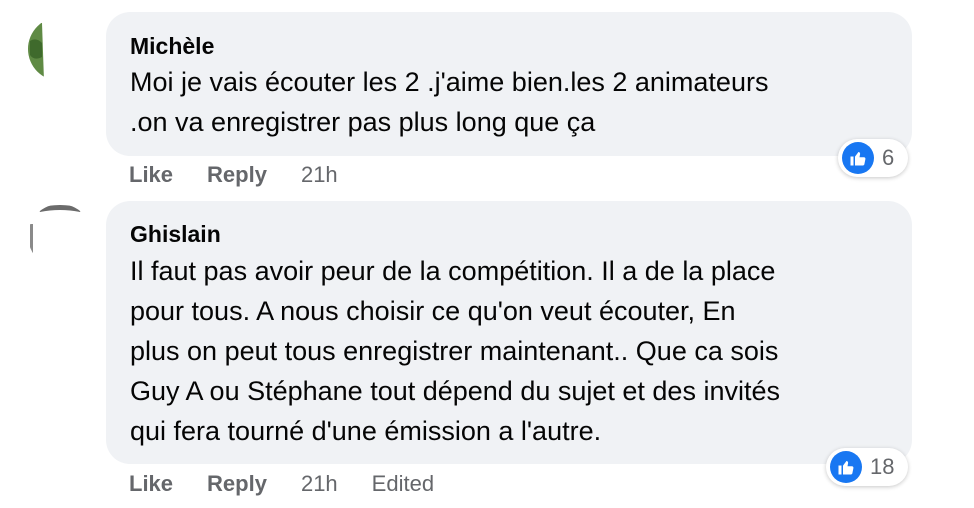 The image size is (974, 508). I want to click on comment-actions: Like Reply 21h, so click(250, 175).